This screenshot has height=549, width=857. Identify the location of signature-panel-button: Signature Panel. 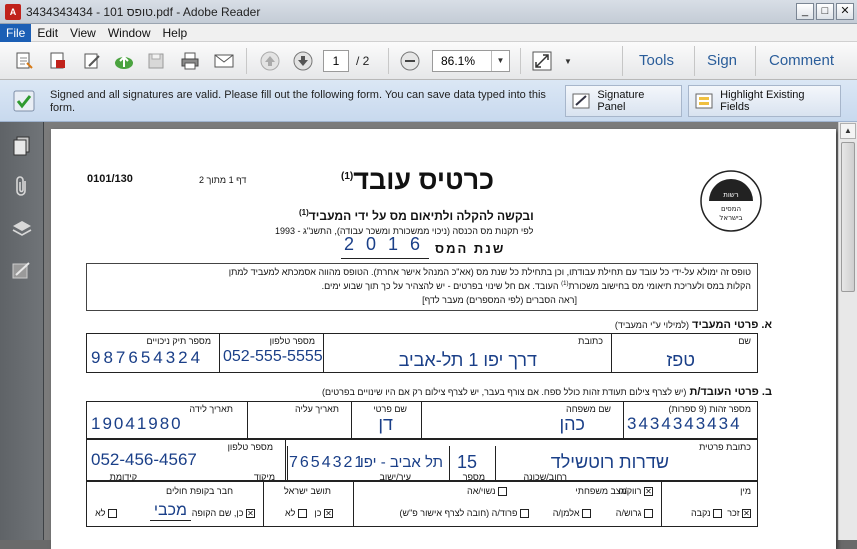
(623, 101).